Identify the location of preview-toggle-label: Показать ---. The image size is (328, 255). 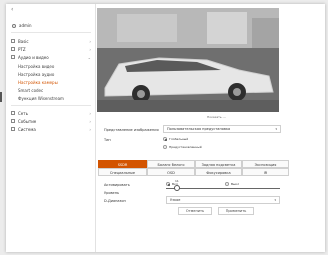
(216, 117).